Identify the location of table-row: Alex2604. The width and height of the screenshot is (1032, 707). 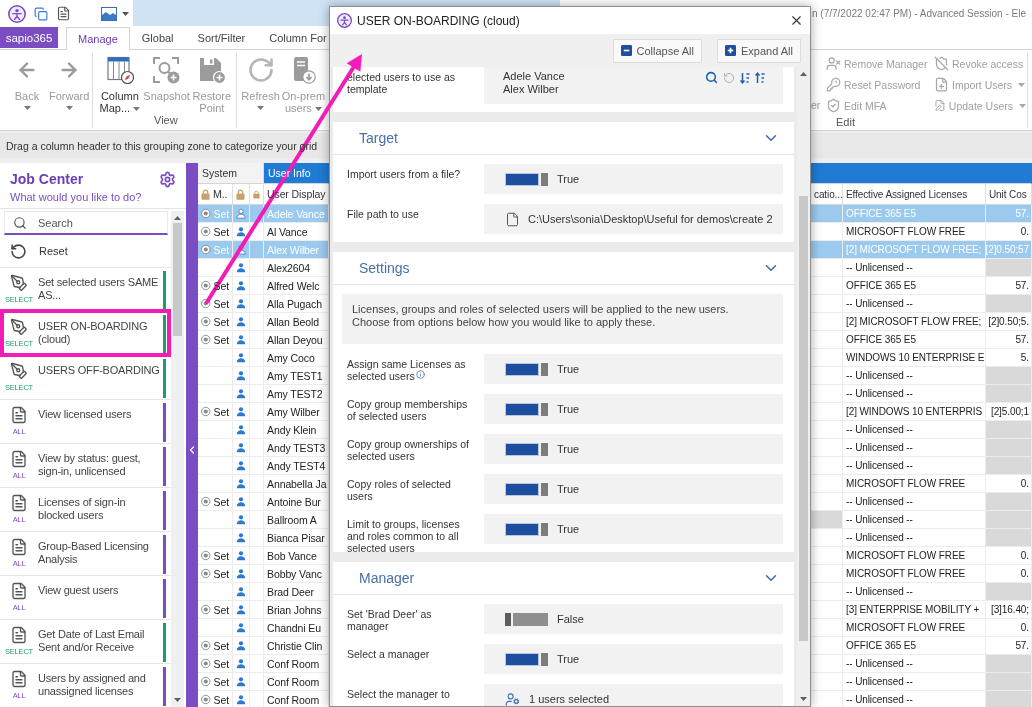
(263, 268).